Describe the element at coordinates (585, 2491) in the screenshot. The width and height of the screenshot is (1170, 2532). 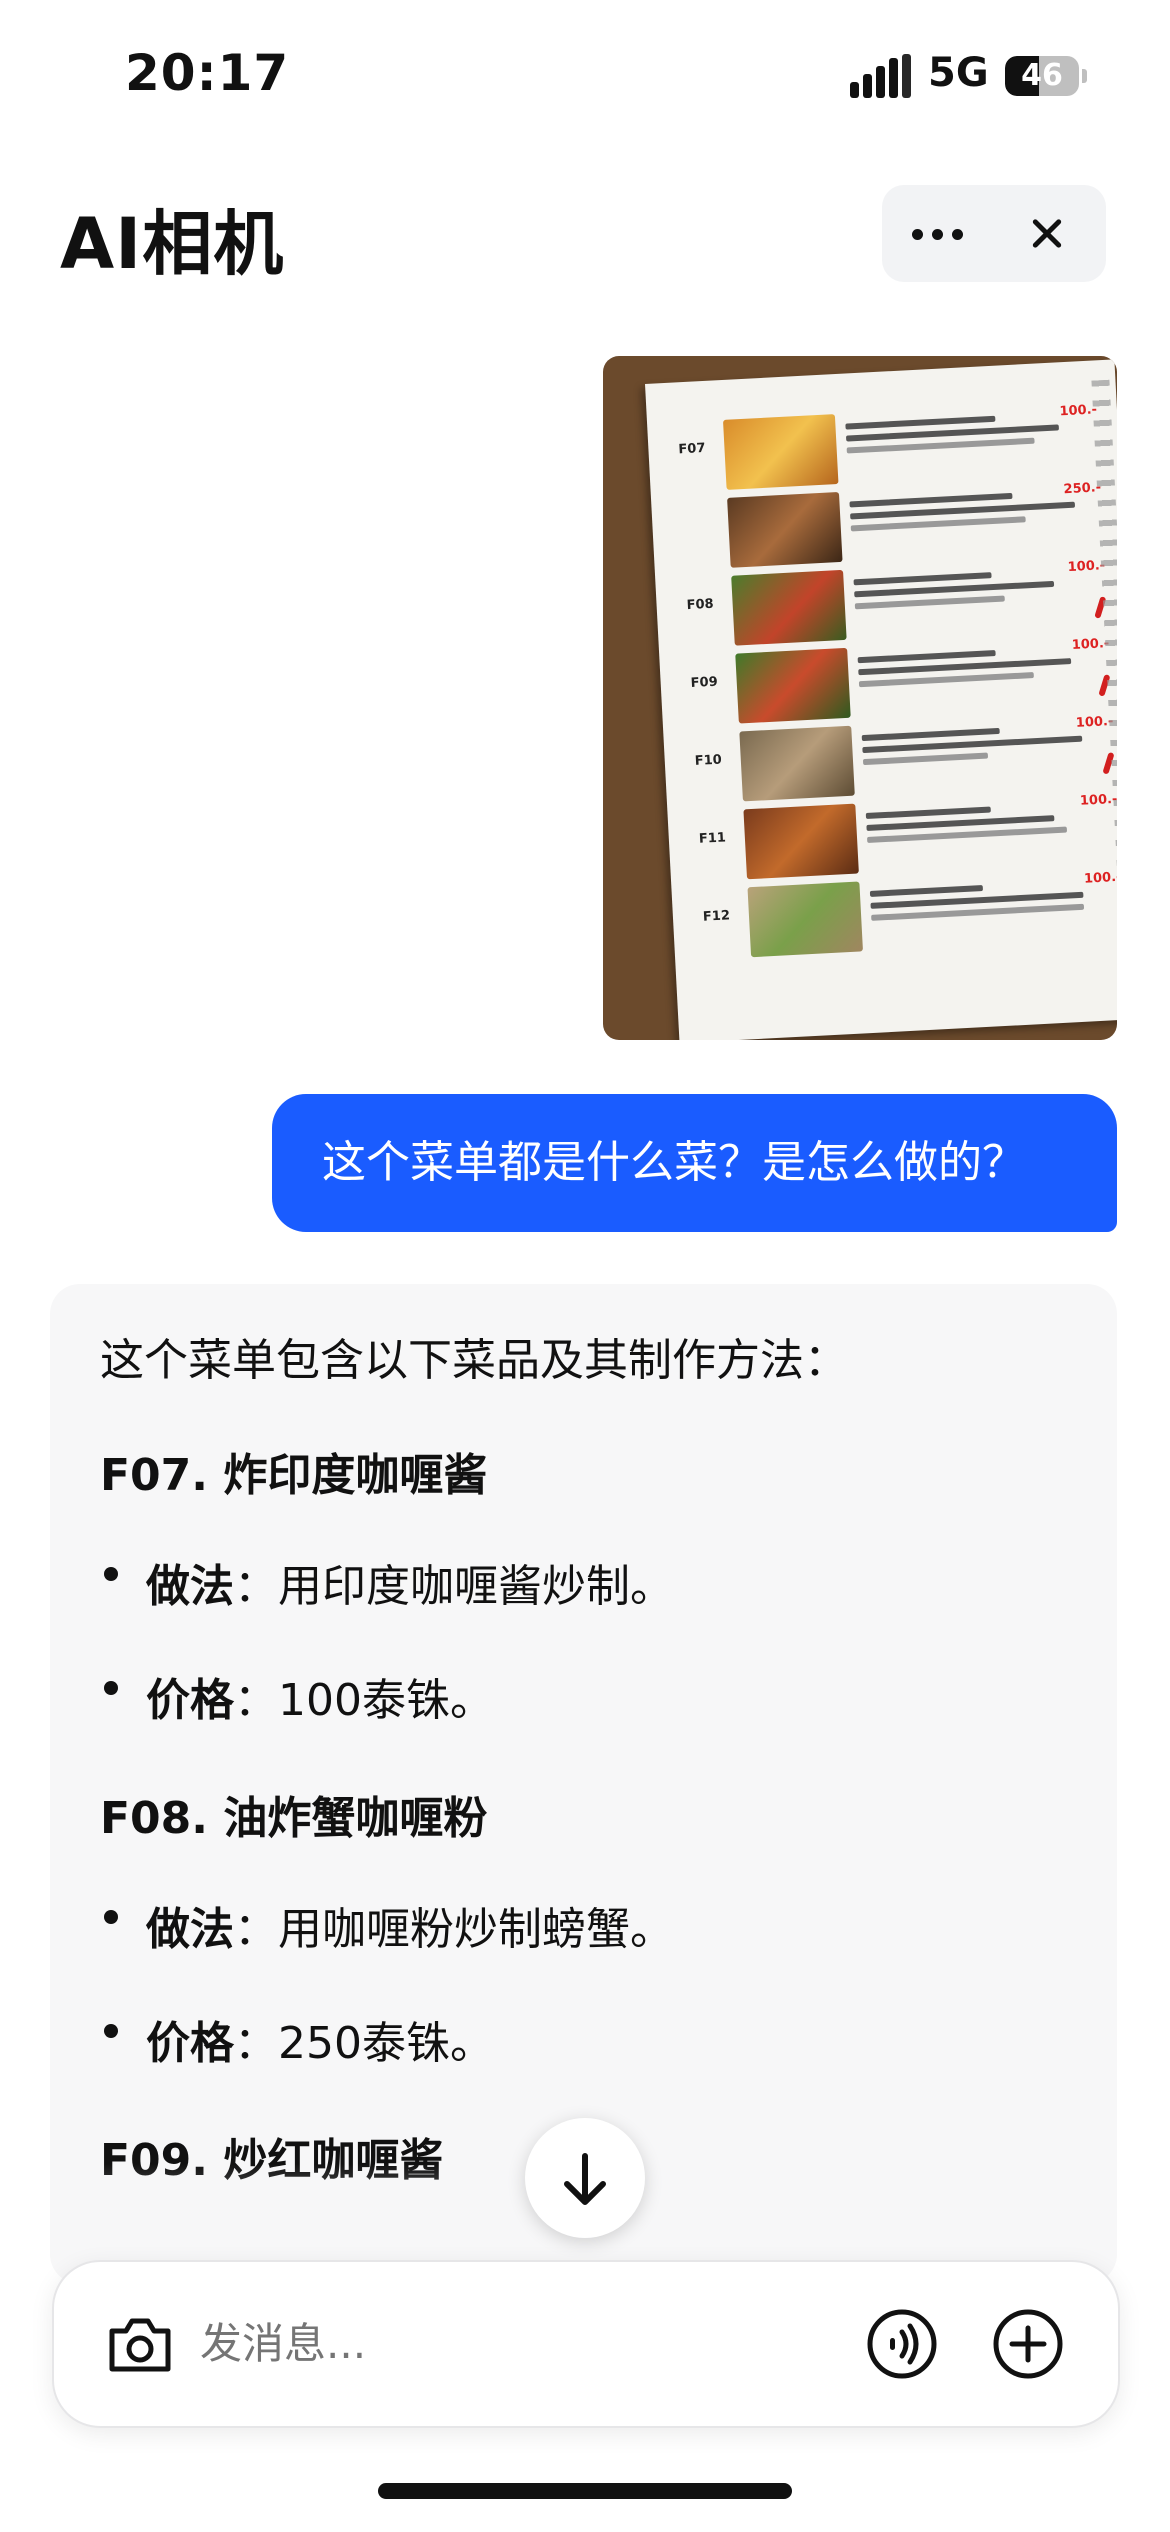
I see `home-indicator` at that location.